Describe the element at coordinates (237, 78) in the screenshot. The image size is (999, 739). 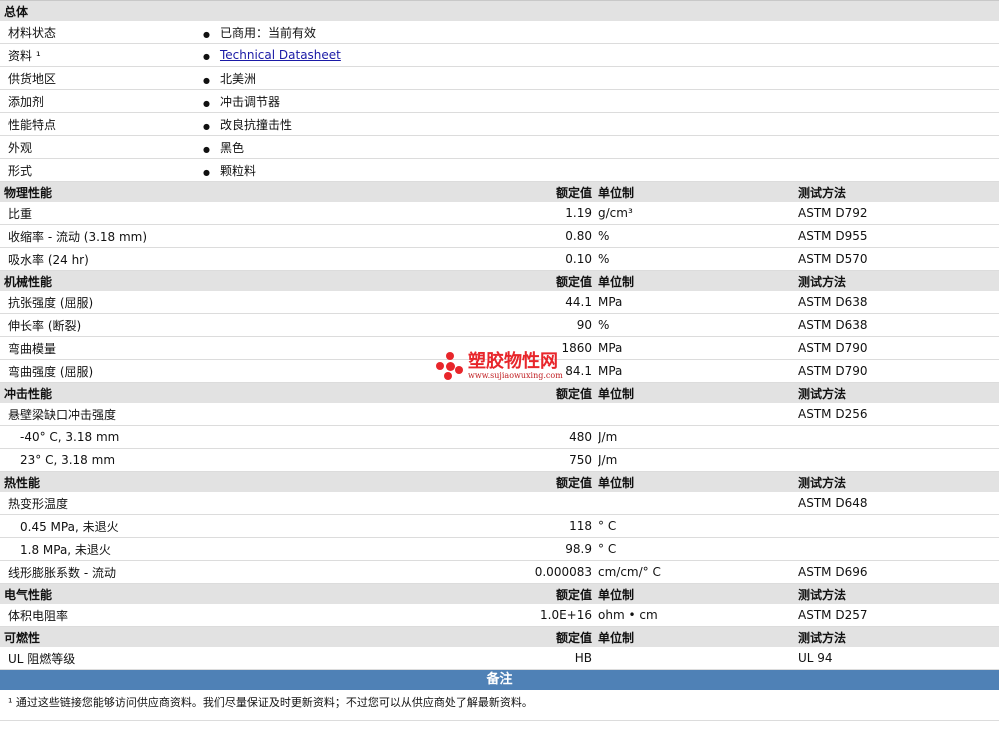
I see `general-value: 北美洲` at that location.